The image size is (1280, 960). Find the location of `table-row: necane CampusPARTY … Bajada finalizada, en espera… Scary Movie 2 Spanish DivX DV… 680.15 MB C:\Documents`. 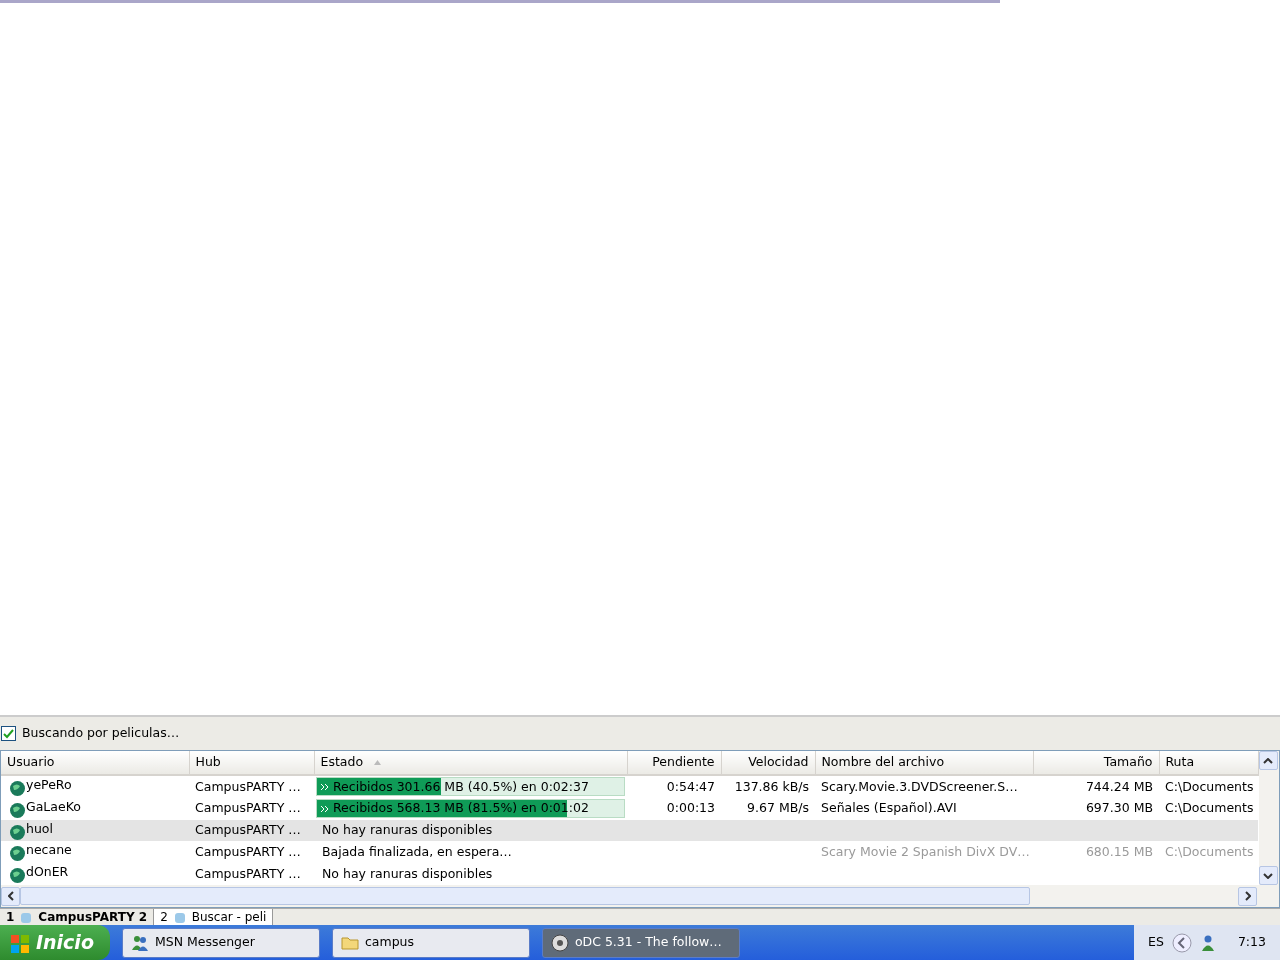

table-row: necane CampusPARTY … Bajada finalizada, en espera… Scary Movie 2 Spanish DivX DV… 680.15 MB C:\Documents is located at coordinates (629, 852).